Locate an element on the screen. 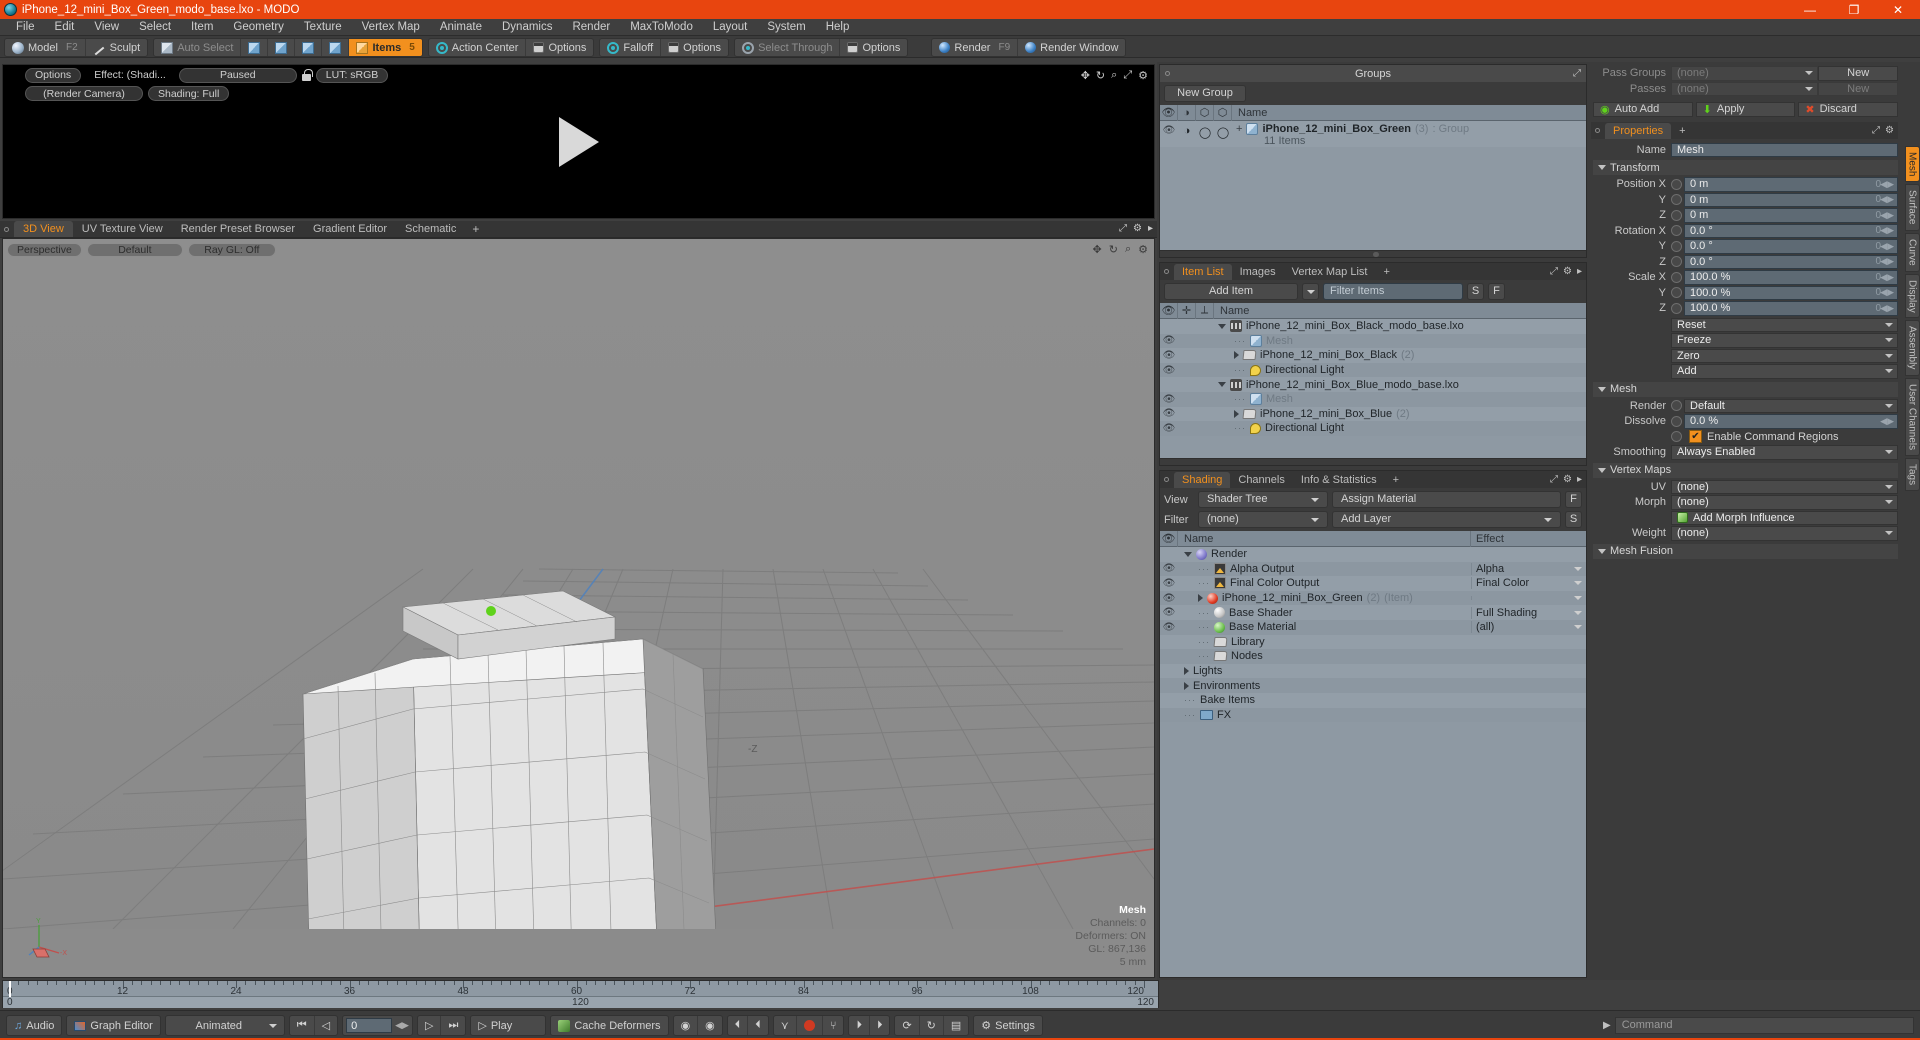 This screenshot has width=1920, height=1040. tab-channels: Channels is located at coordinates (1261, 480).